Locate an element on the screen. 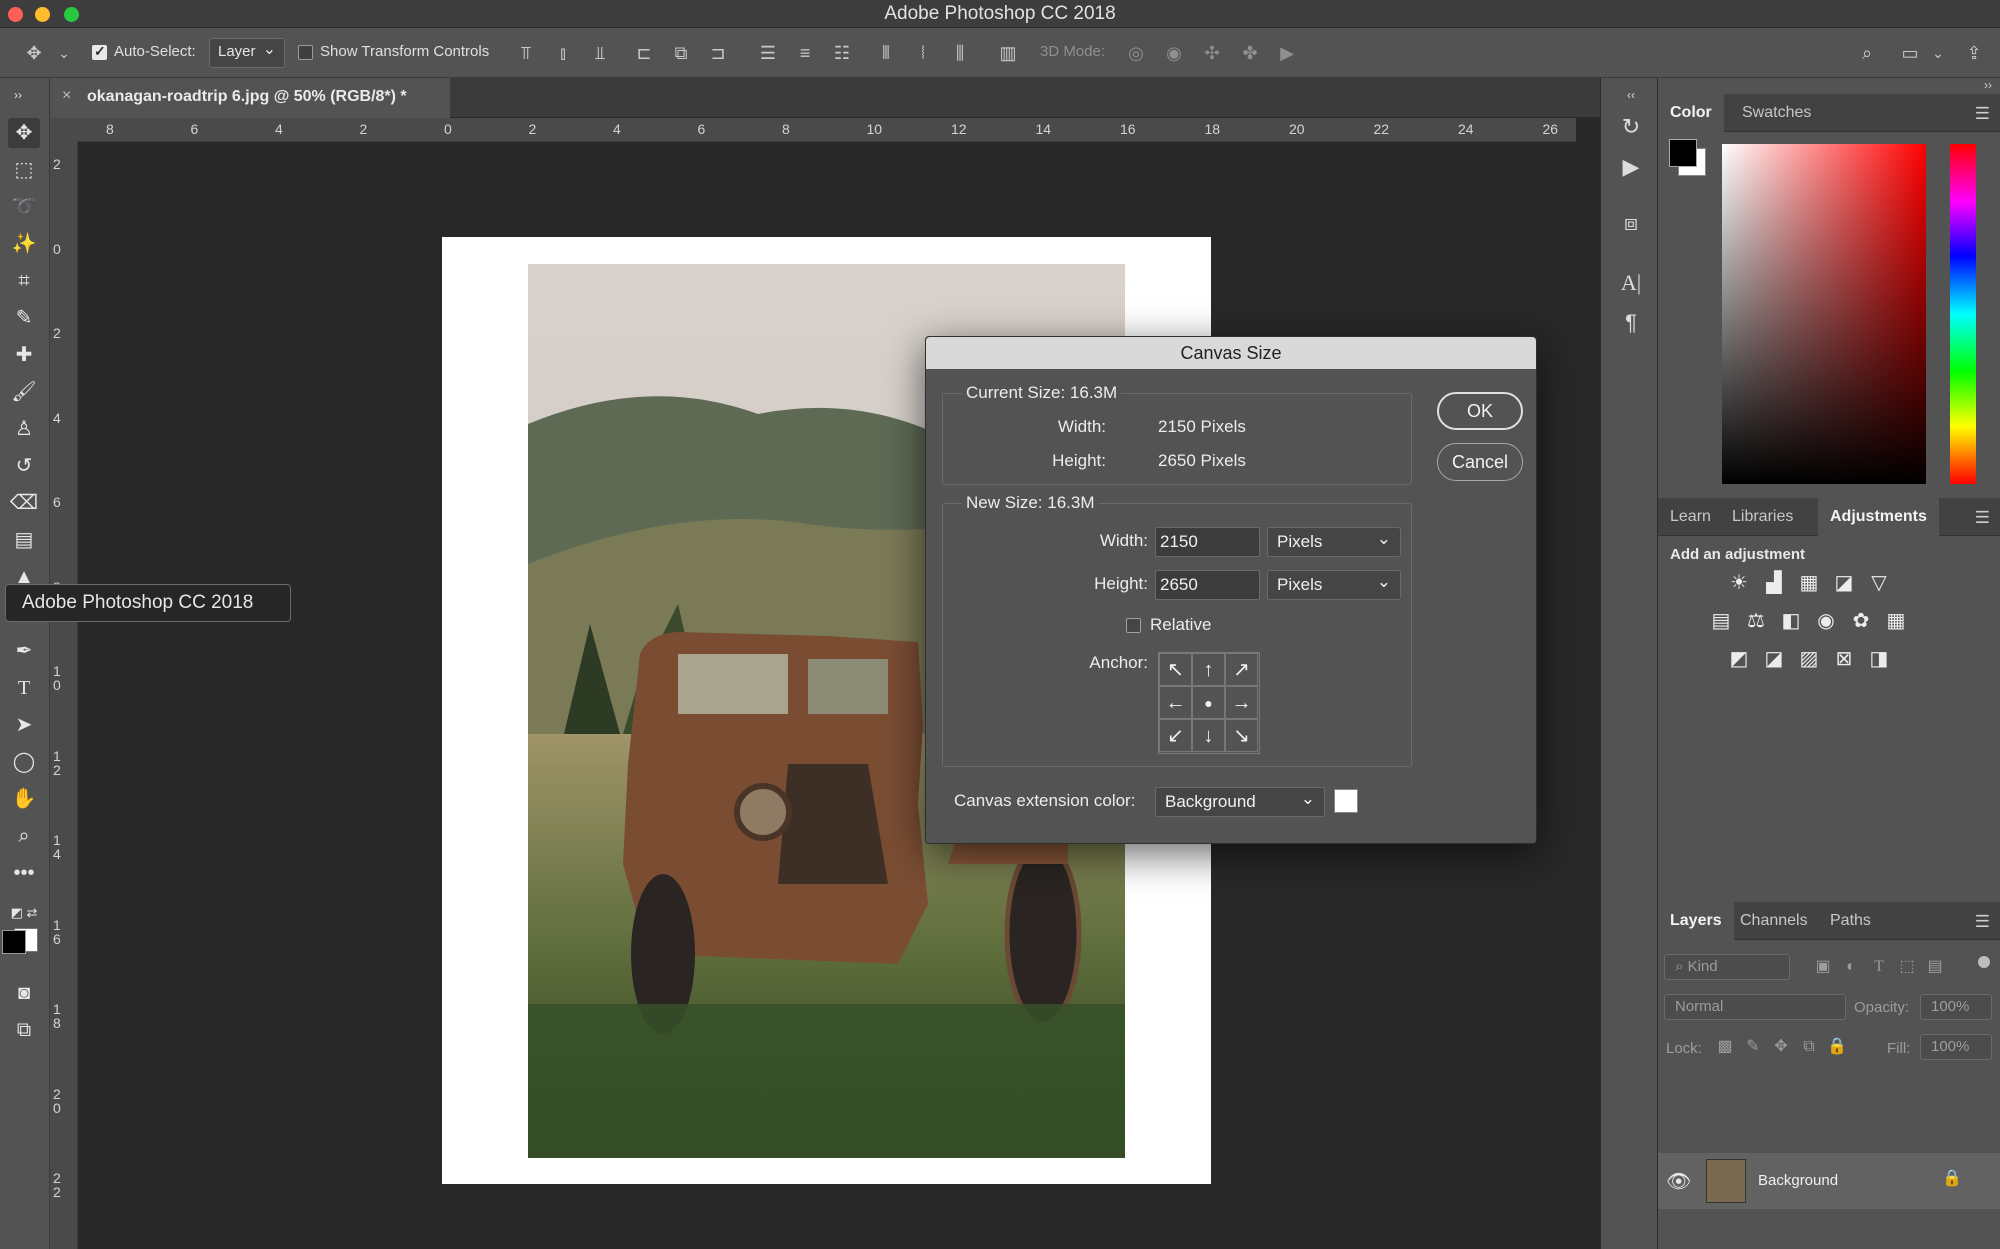  lock-all-icon: 🔒 is located at coordinates (1837, 1047).